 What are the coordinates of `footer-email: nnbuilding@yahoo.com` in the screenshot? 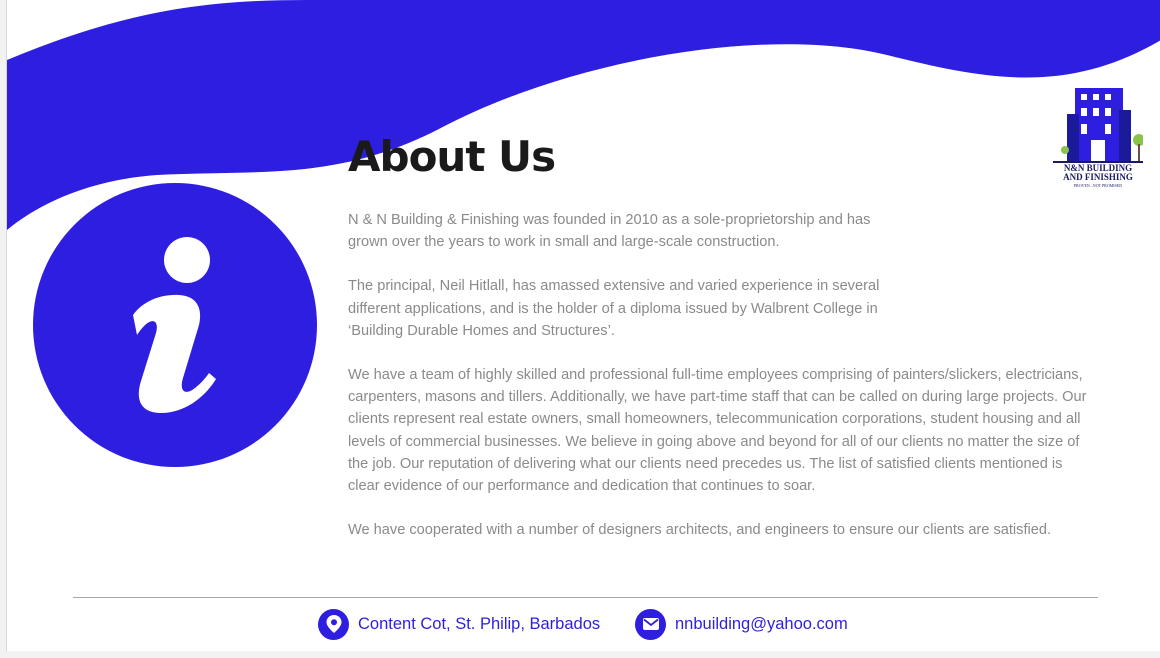 It's located at (741, 624).